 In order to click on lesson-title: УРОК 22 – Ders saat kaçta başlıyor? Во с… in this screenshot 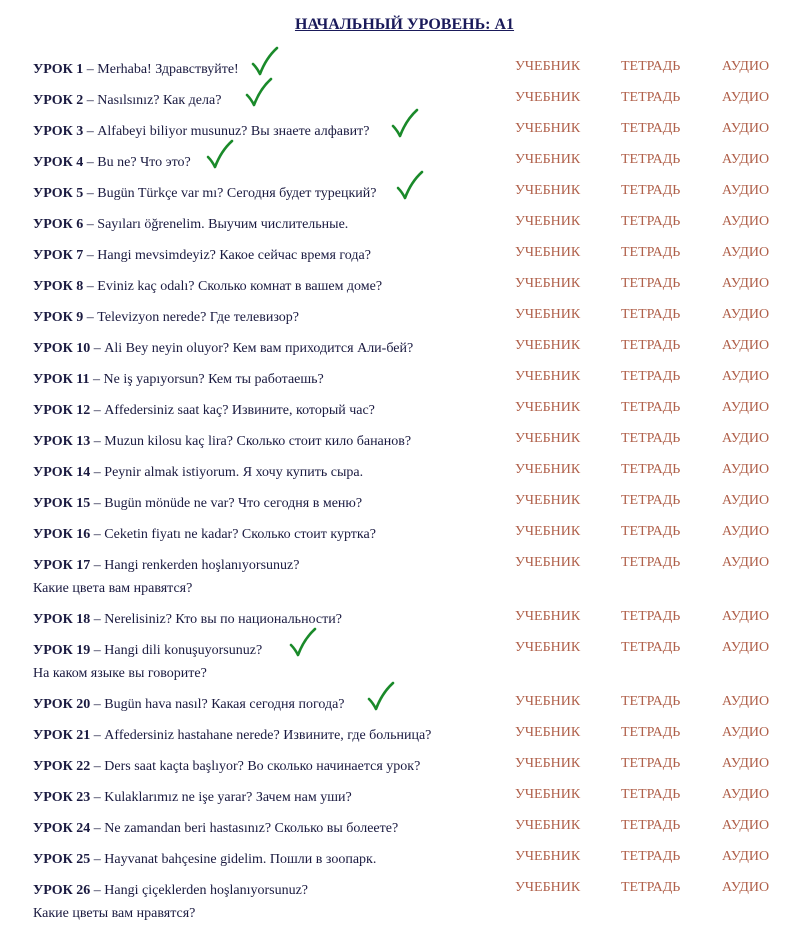, I will do `click(227, 766)`.